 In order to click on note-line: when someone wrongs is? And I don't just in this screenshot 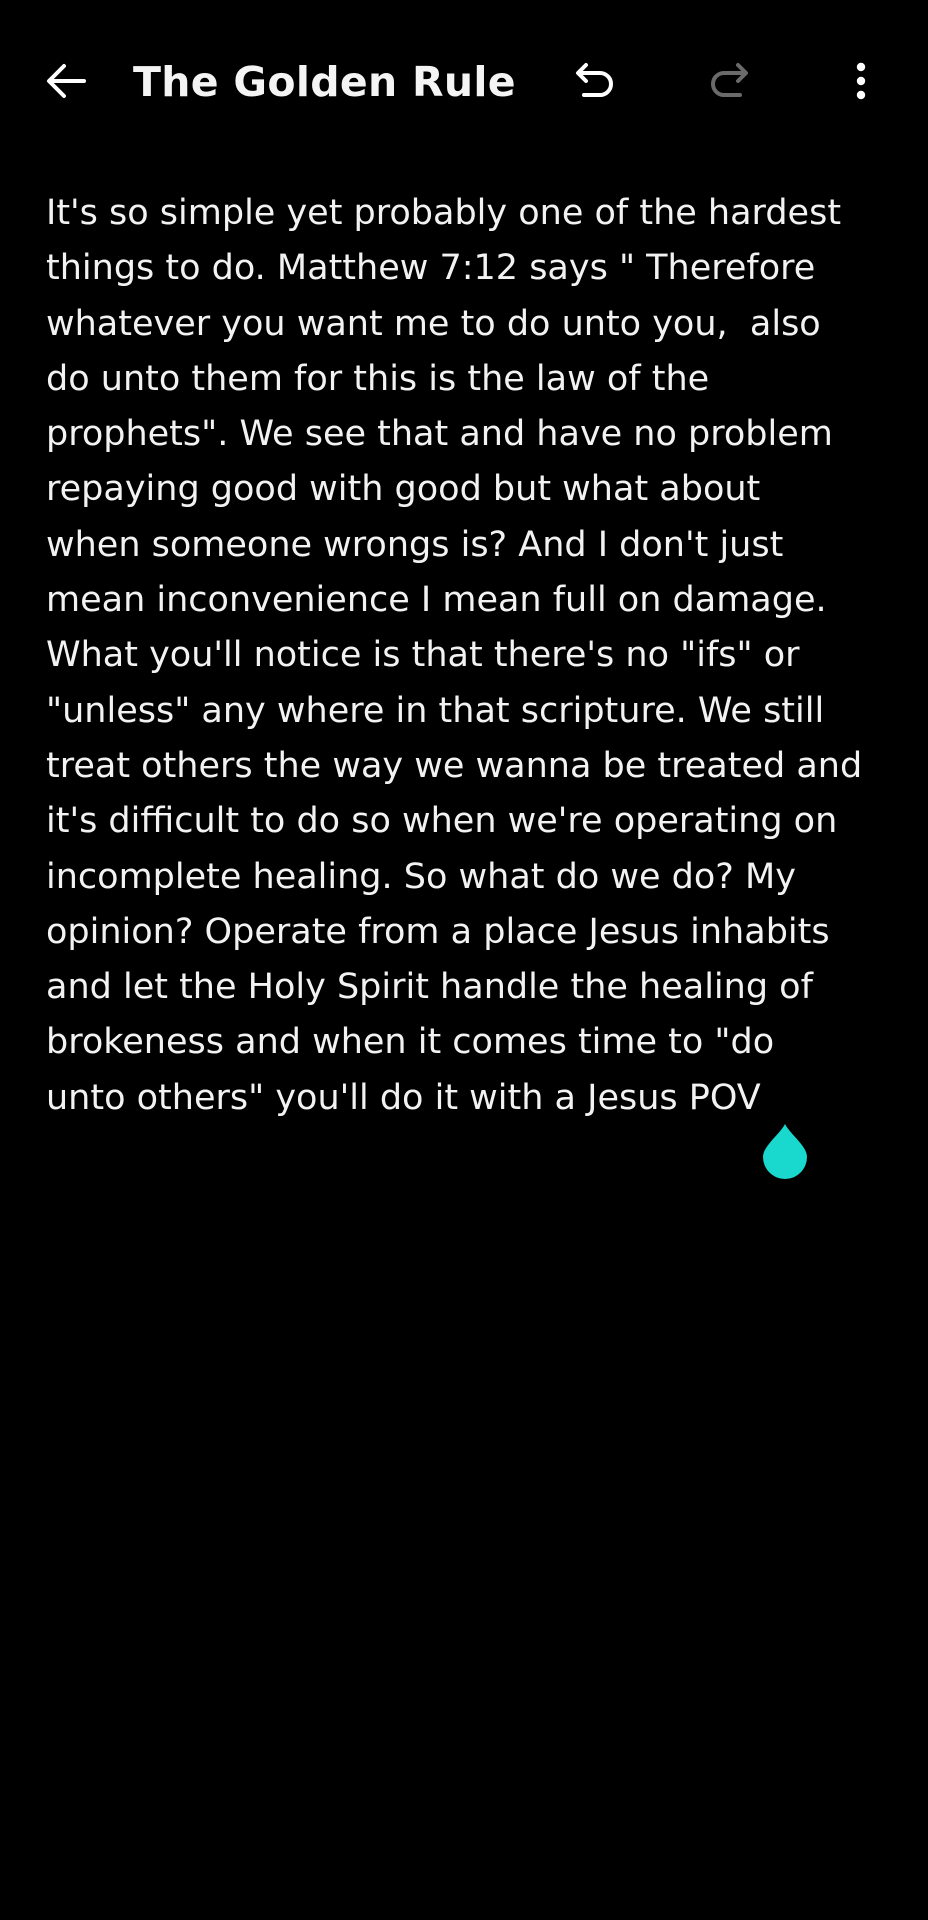, I will do `click(415, 544)`.